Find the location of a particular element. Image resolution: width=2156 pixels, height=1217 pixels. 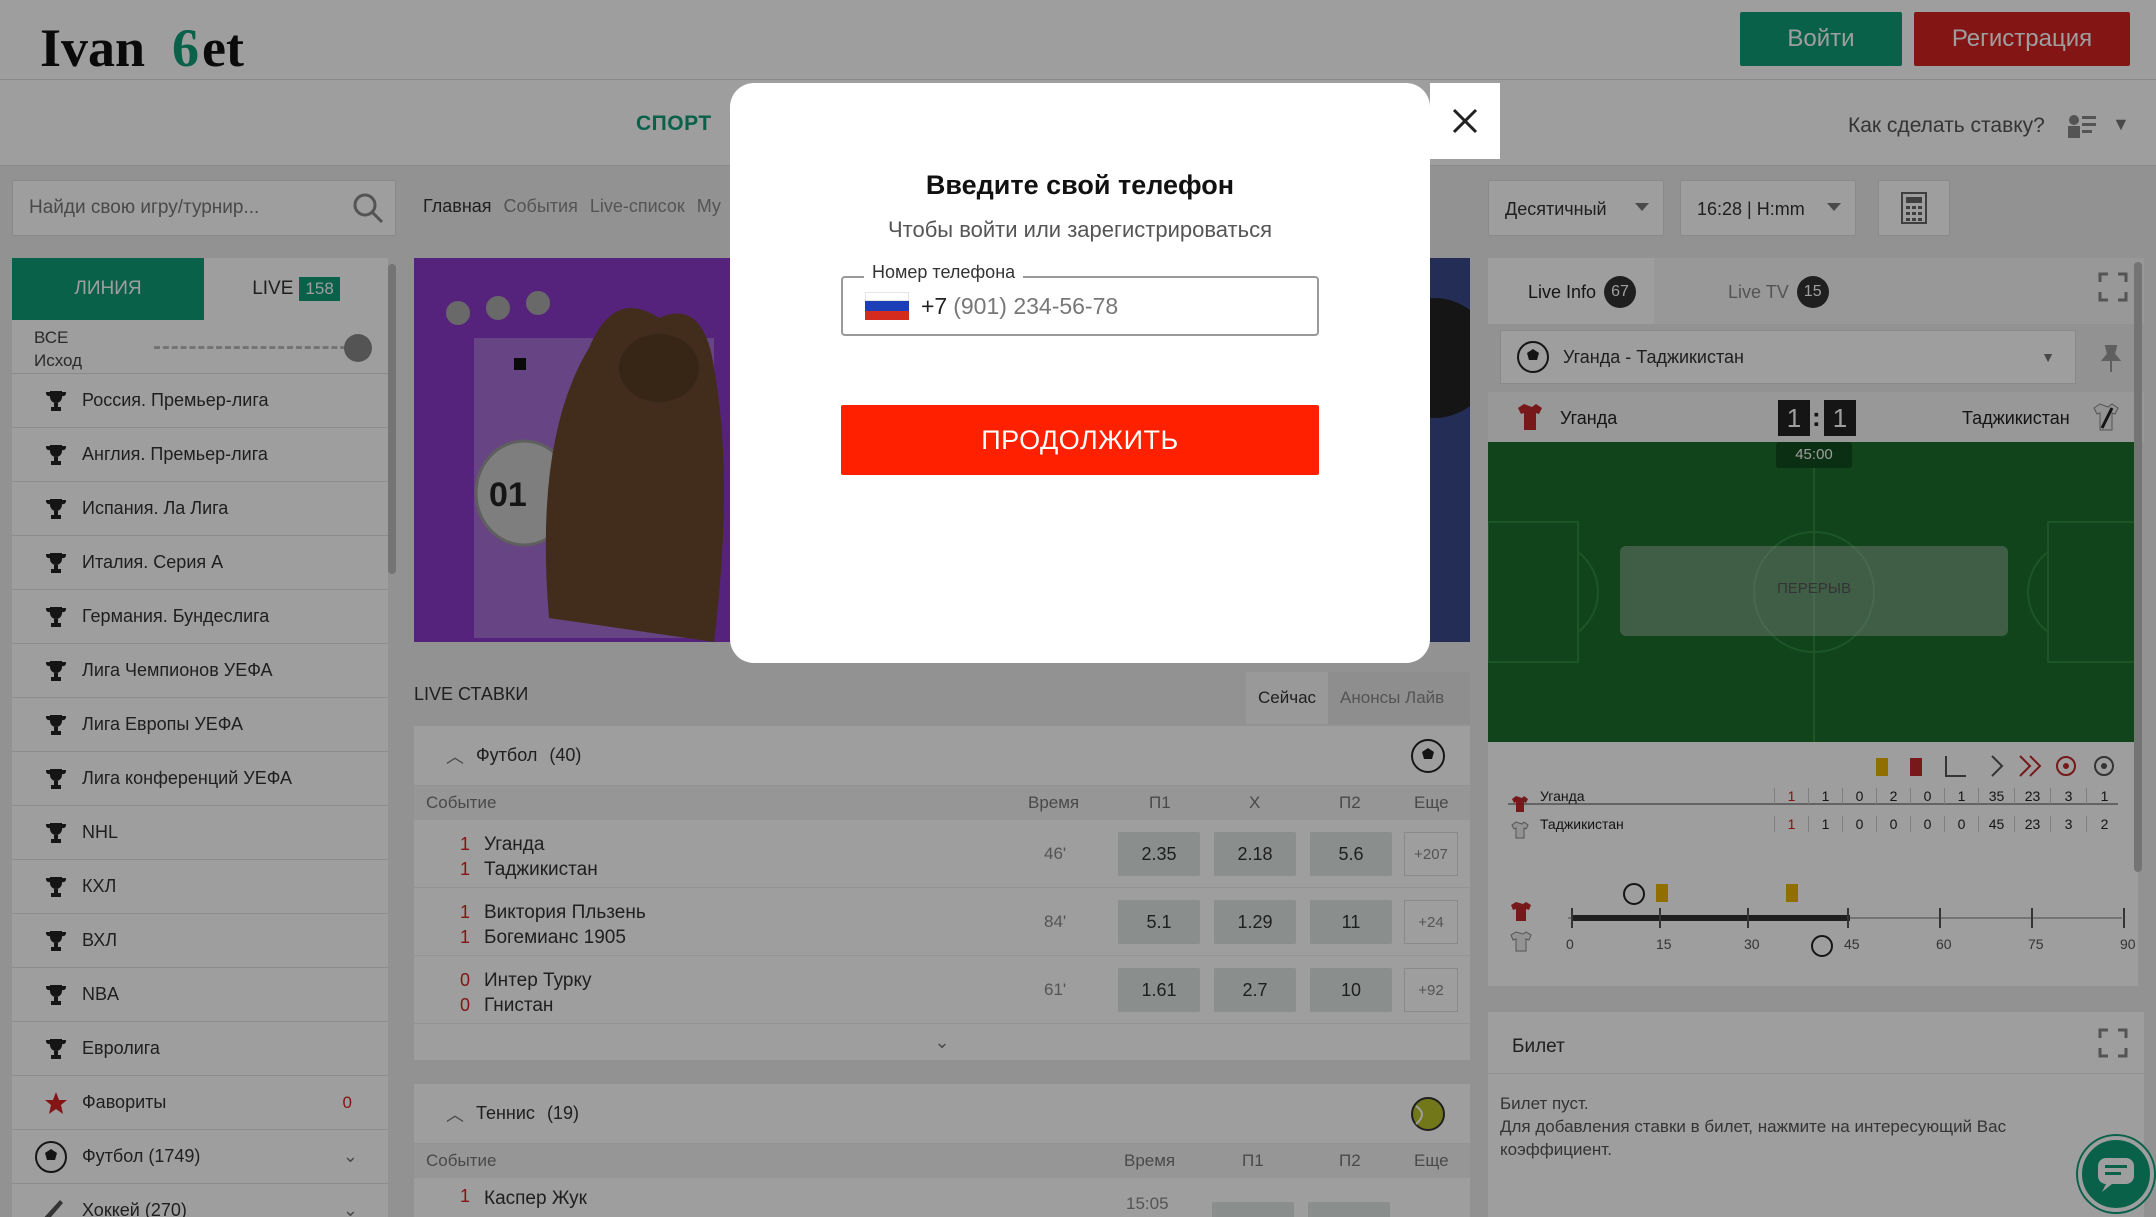

continue-button: ПРОДОЛЖИТЬ is located at coordinates (1080, 440).